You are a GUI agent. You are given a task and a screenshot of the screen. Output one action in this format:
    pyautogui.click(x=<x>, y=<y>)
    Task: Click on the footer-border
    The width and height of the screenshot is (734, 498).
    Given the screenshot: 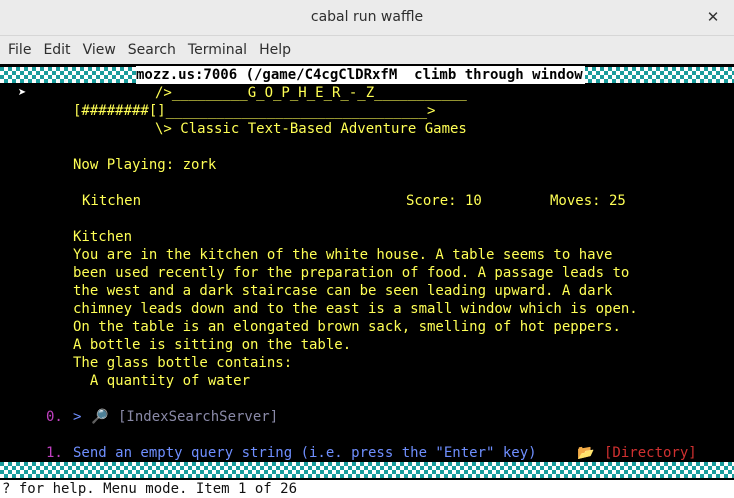 What is the action you would take?
    pyautogui.click(x=367, y=470)
    